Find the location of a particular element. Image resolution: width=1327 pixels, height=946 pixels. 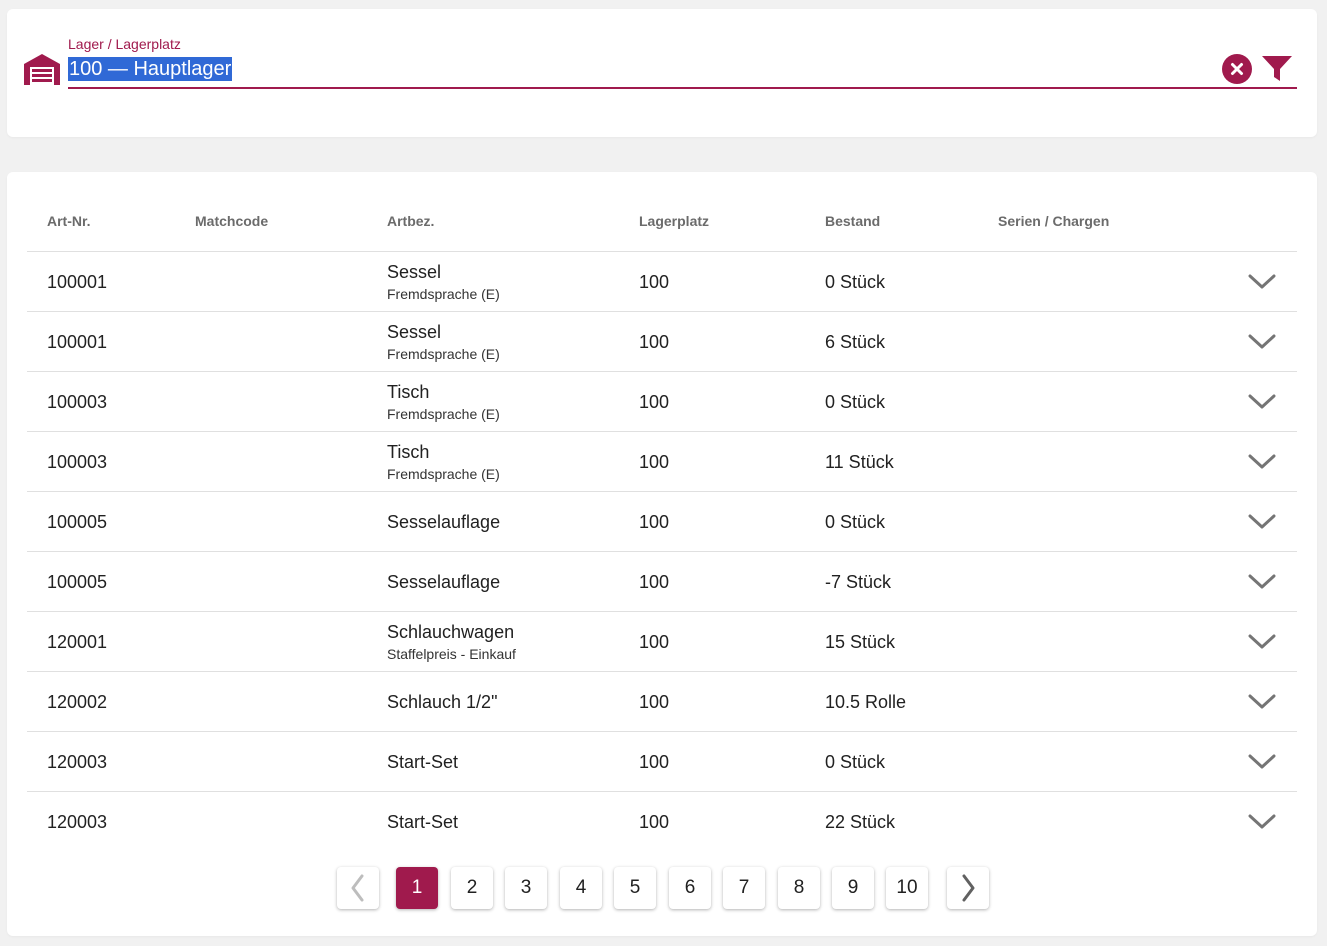

page-button-2: 2 is located at coordinates (472, 888).